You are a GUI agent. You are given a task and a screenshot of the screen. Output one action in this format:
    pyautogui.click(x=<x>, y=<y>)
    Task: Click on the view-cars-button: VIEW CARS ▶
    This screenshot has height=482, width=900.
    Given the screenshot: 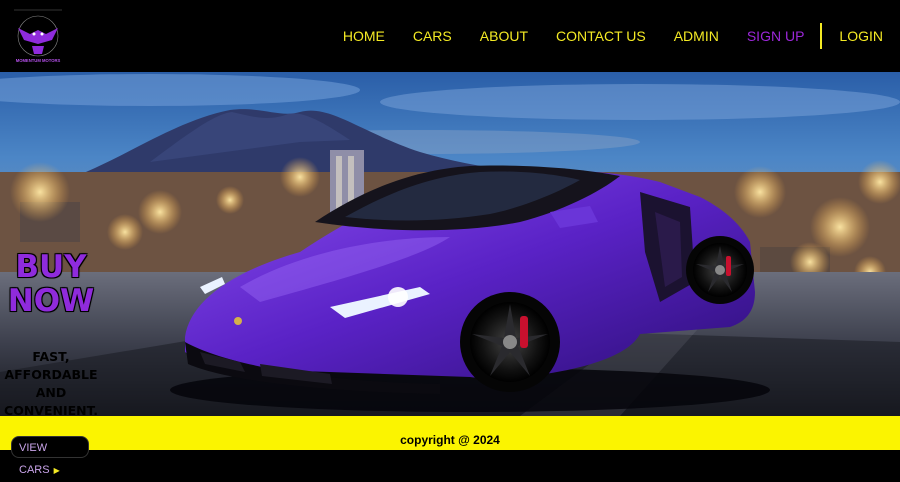 What is the action you would take?
    pyautogui.click(x=50, y=456)
    